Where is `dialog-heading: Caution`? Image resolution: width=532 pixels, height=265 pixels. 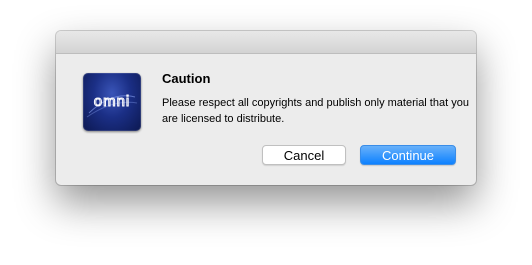 dialog-heading: Caution is located at coordinates (186, 78).